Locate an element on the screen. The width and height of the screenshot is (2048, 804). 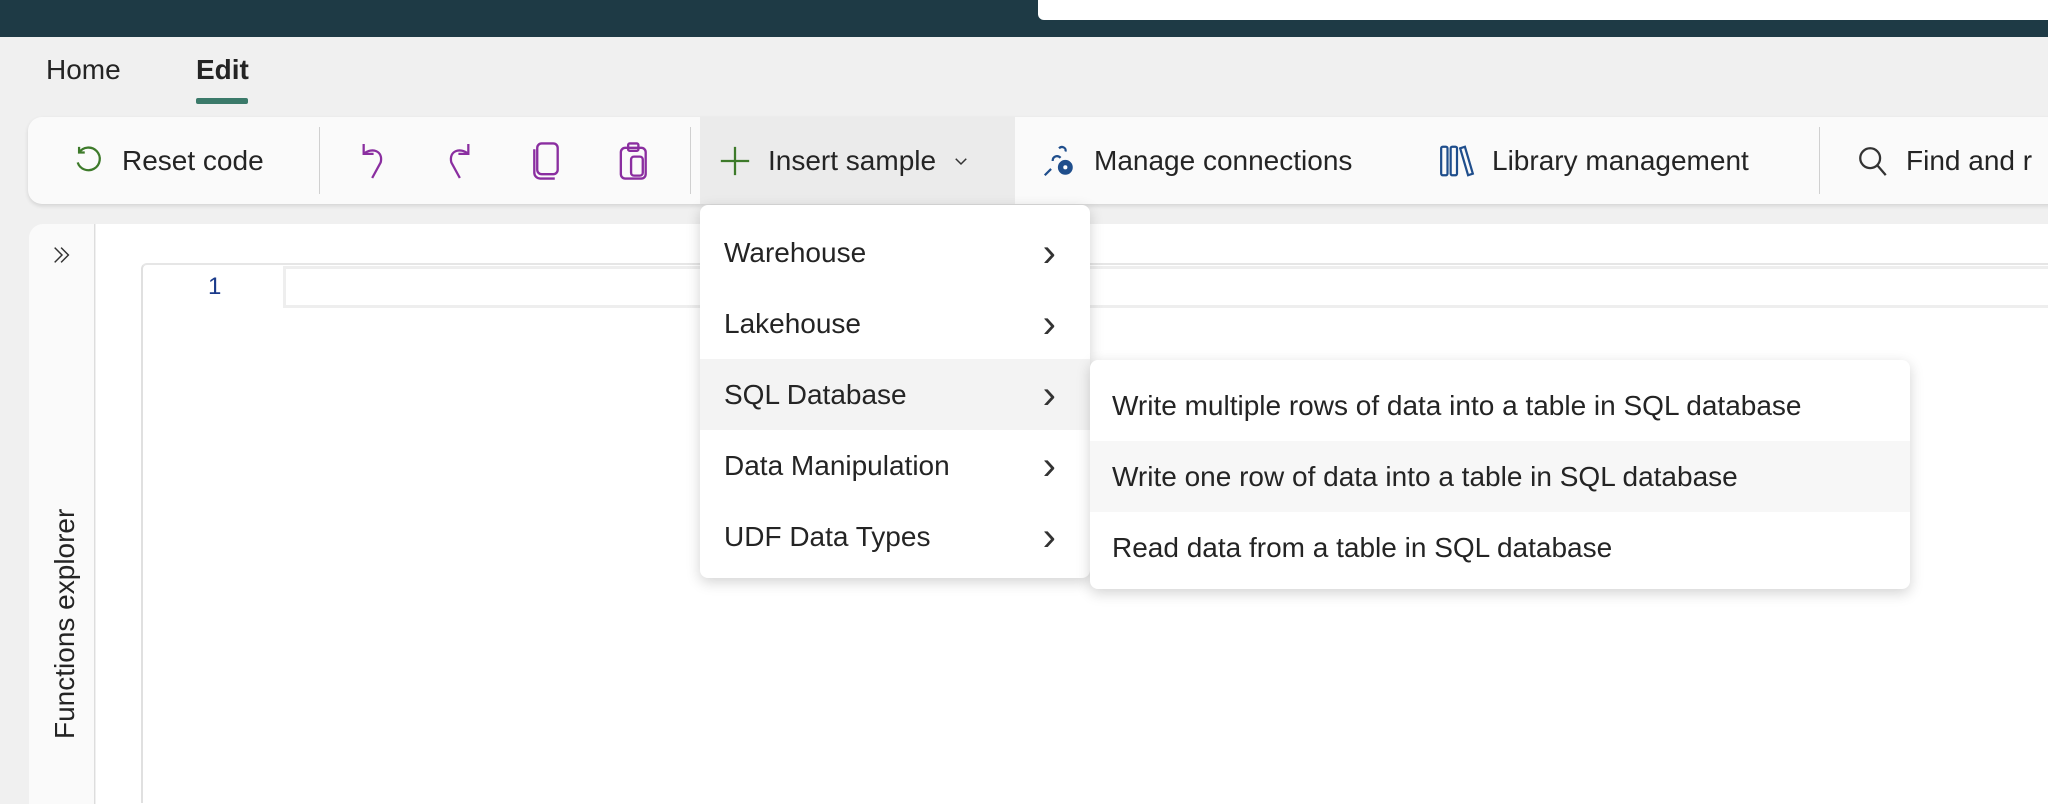
connection-gear-icon is located at coordinates (1058, 160).